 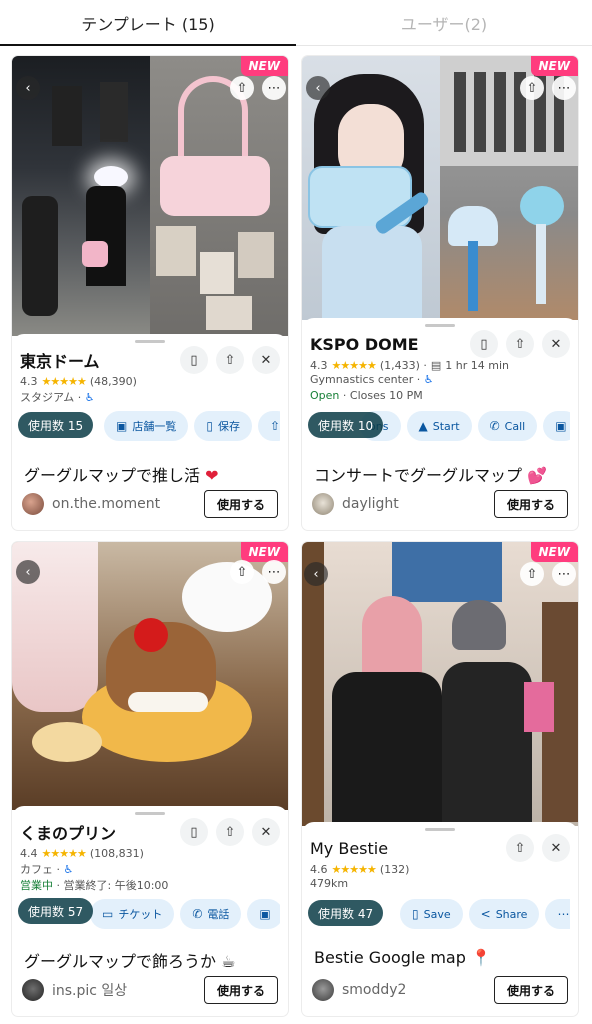 I want to click on distance: 479km, so click(x=329, y=883).